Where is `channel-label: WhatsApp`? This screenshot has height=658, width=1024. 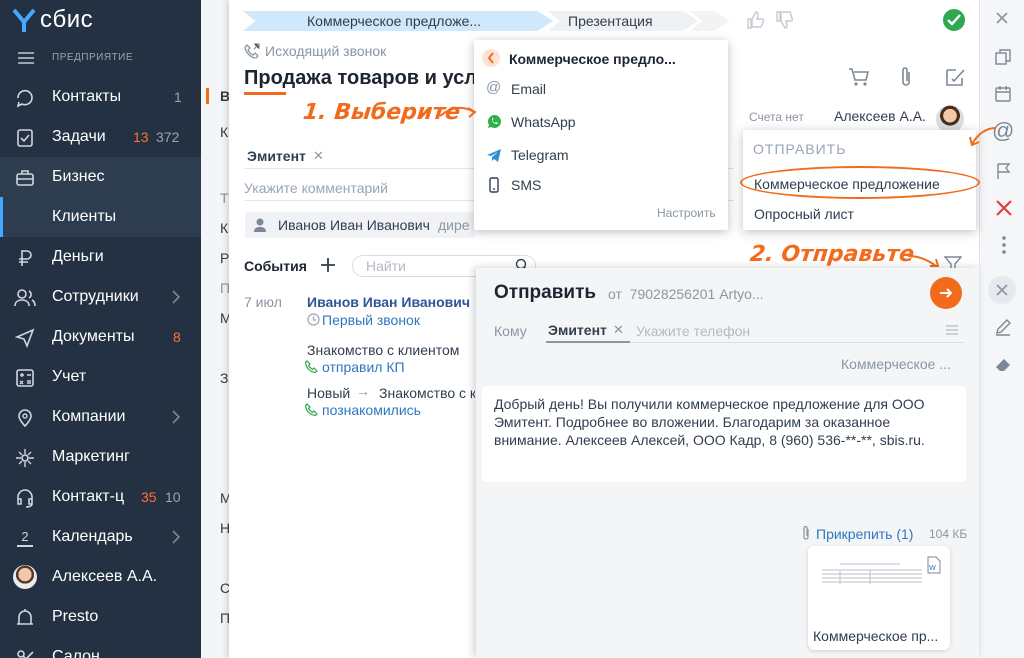 channel-label: WhatsApp is located at coordinates (543, 122).